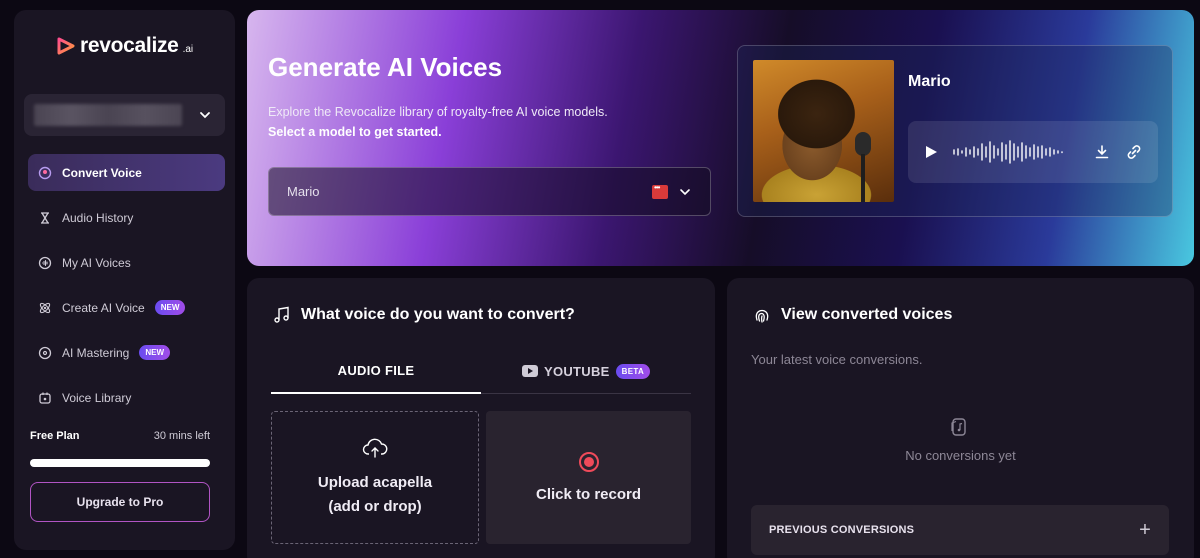  I want to click on sidebar-item-create-ai-voice: Create AI Voice NEW, so click(126, 307).